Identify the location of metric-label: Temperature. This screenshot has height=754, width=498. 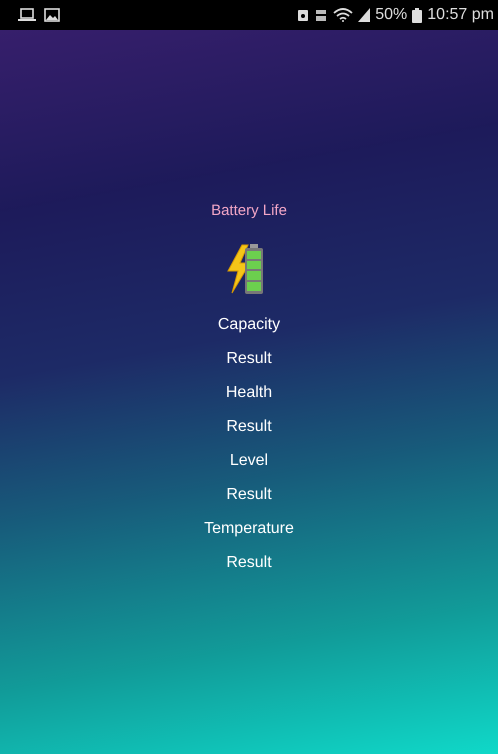
(249, 529).